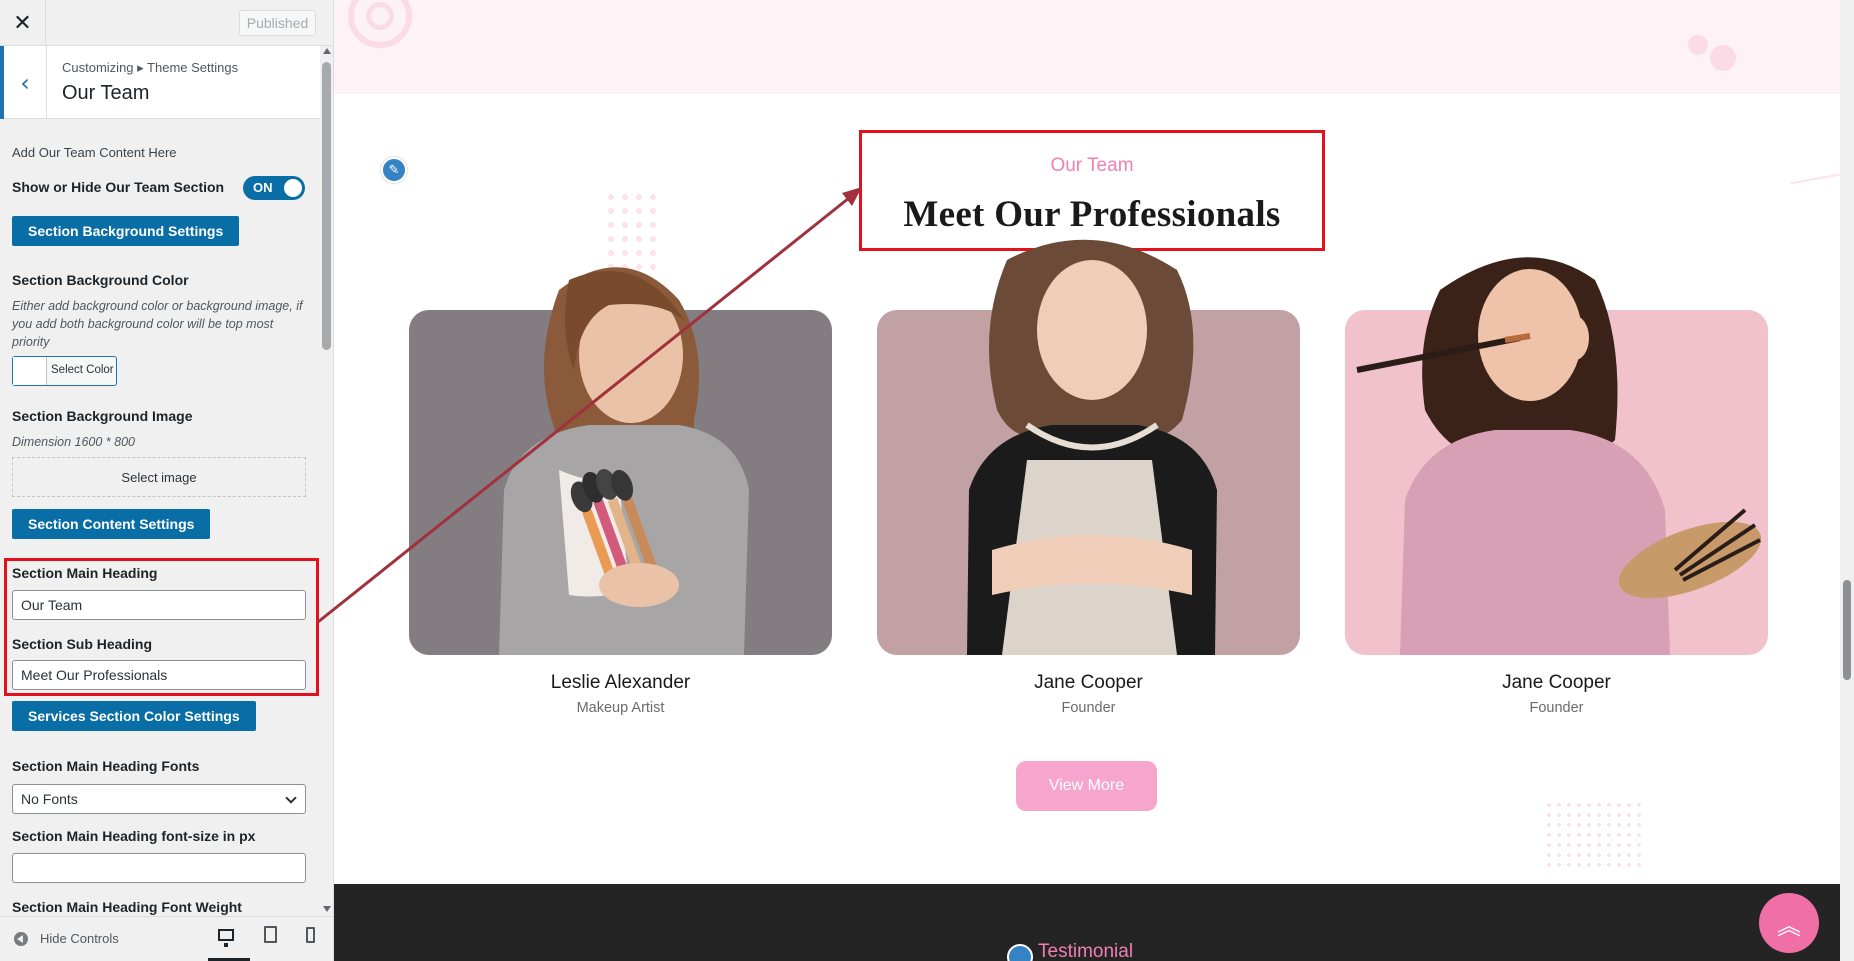  I want to click on panel-title: Our Team, so click(106, 93).